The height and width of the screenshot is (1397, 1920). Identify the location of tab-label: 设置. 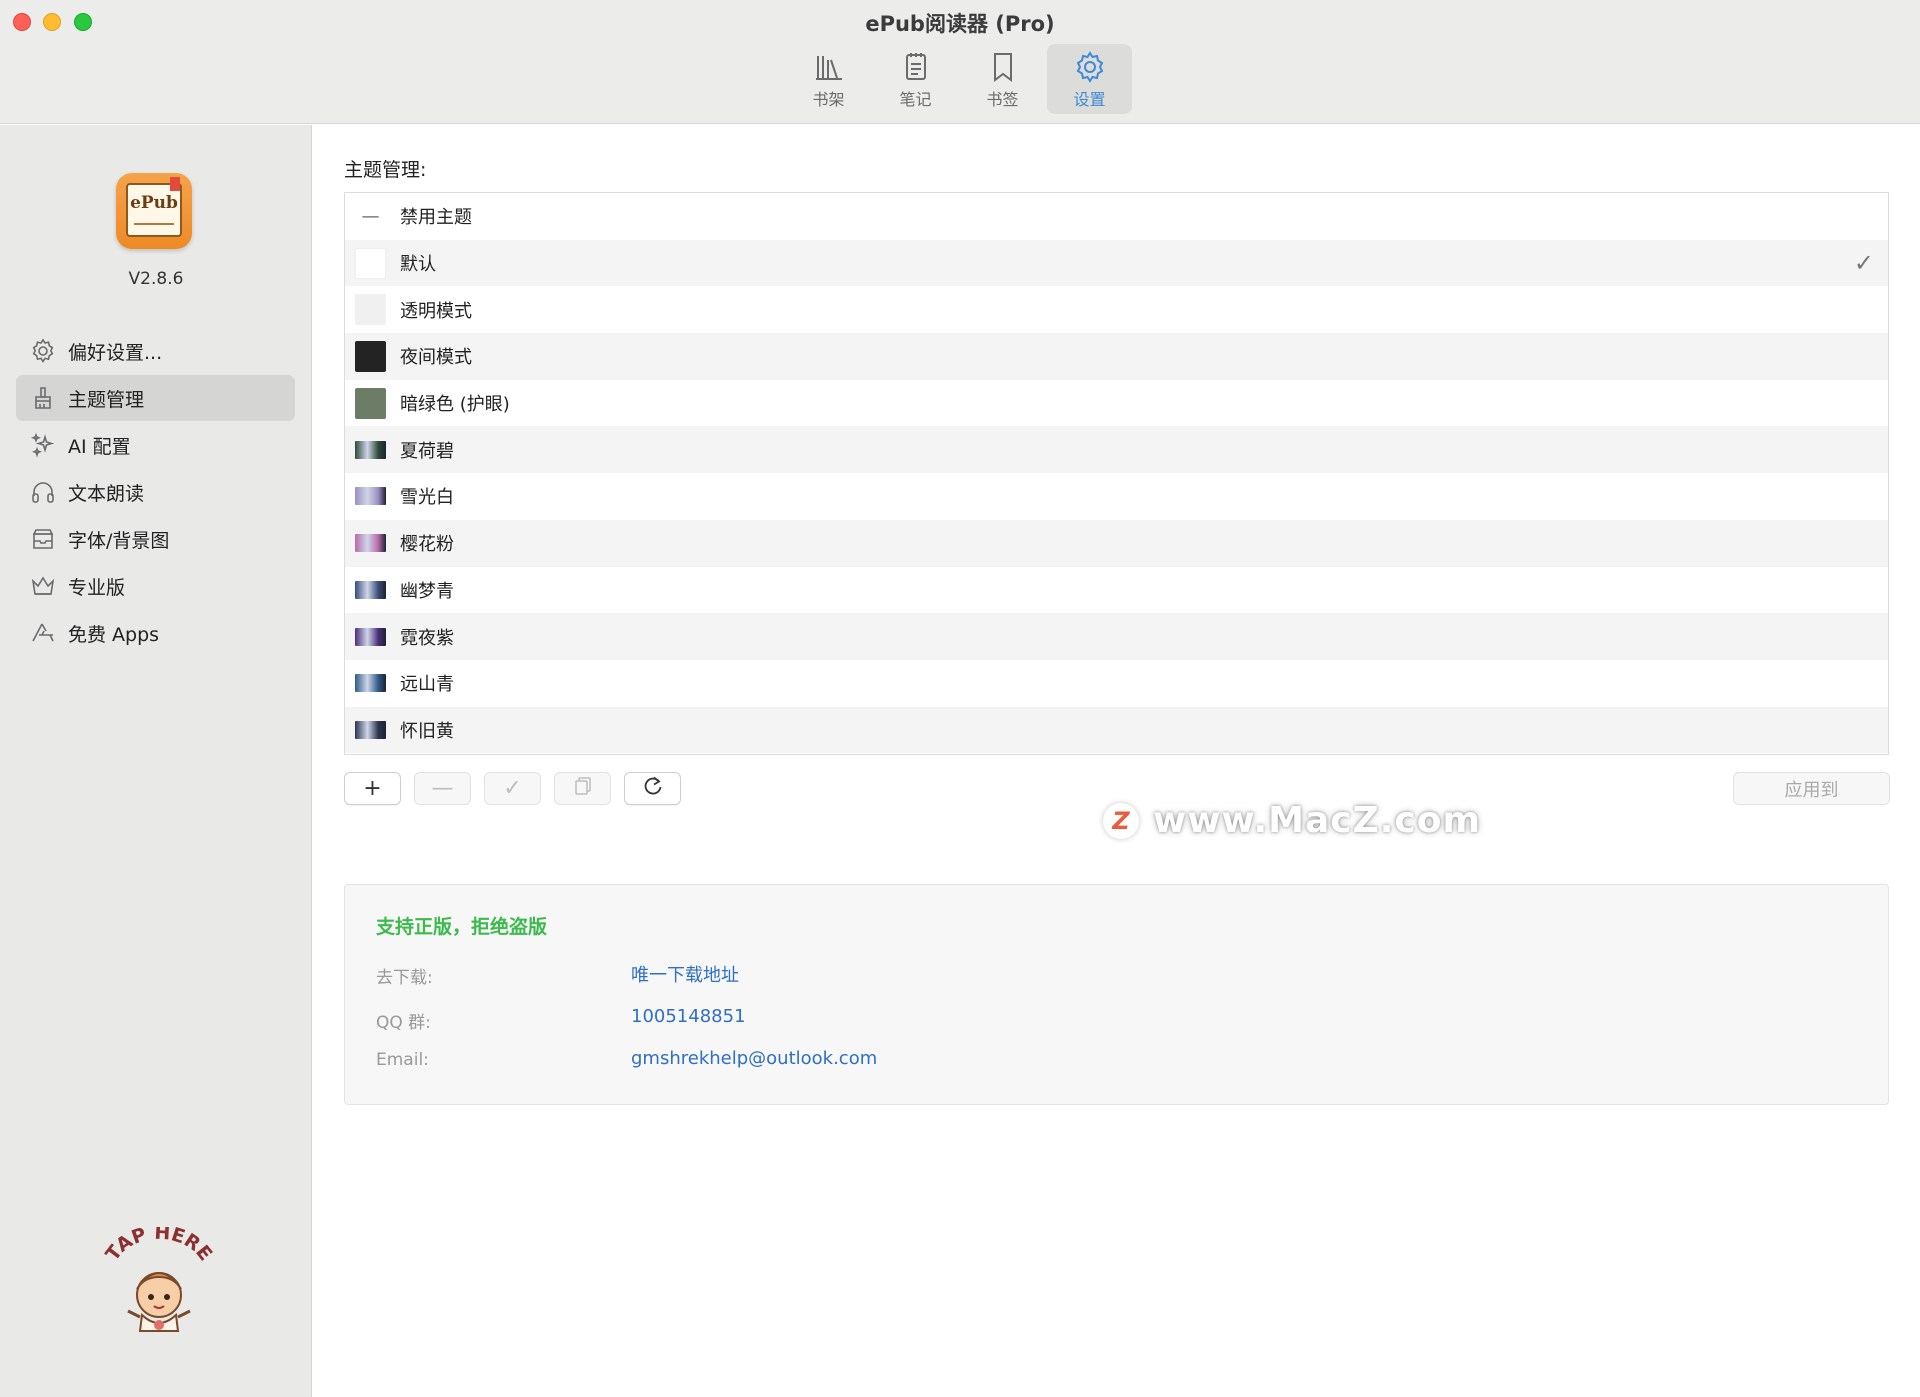
(1089, 99).